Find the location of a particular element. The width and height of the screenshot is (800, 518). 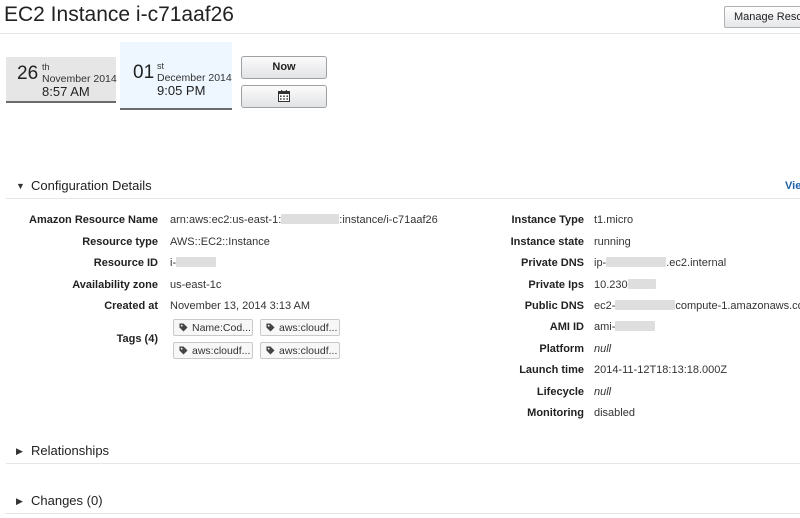

public-dns-value: ec2- compute-1.amazonaws.com is located at coordinates (697, 306).